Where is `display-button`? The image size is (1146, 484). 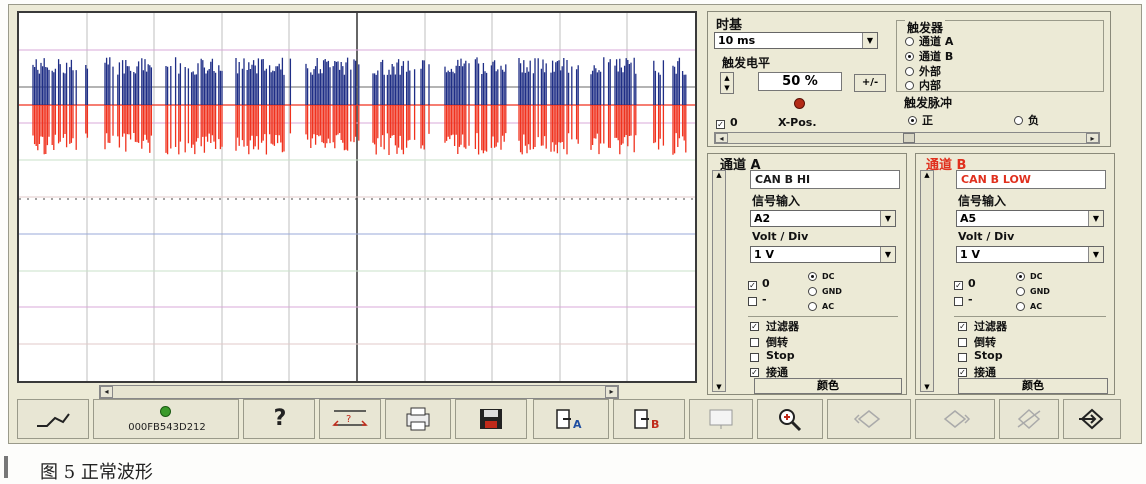
display-button is located at coordinates (721, 419).